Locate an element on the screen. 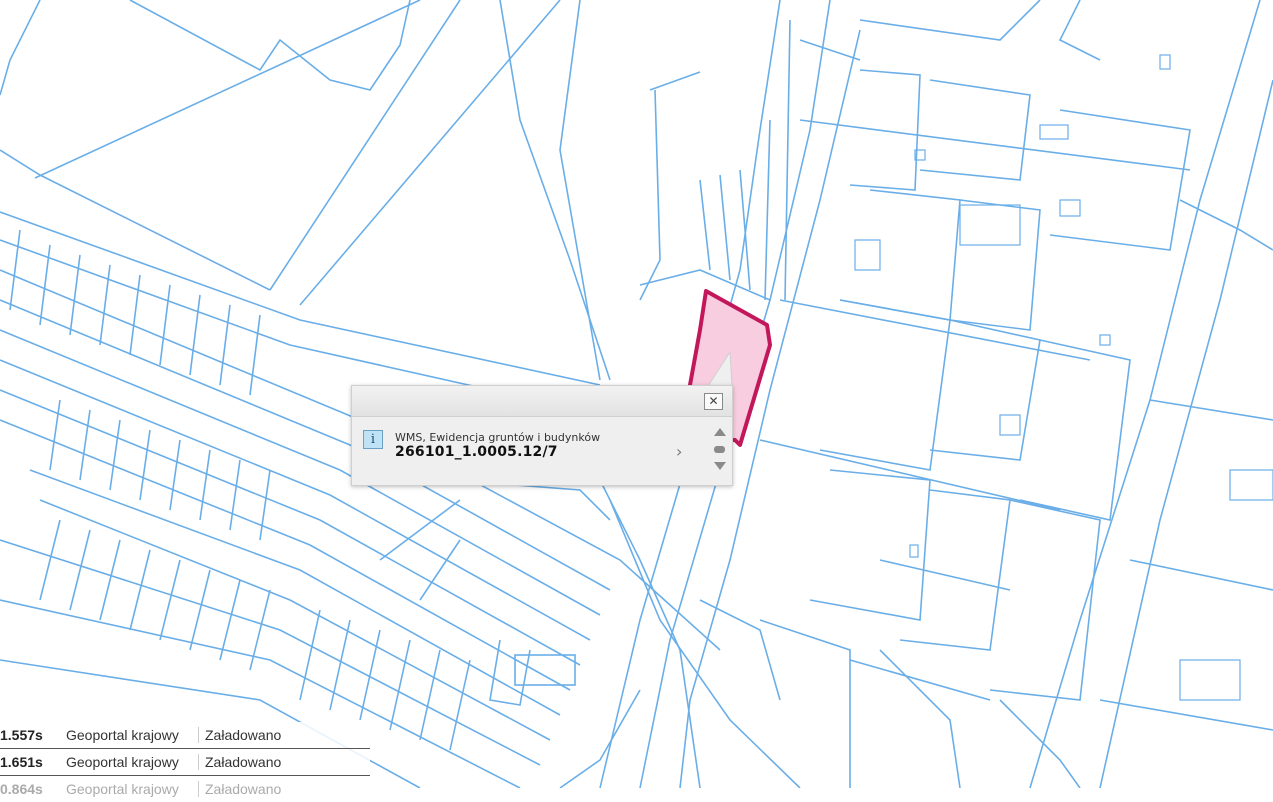 The image size is (1273, 802). info-icon: i is located at coordinates (373, 439).